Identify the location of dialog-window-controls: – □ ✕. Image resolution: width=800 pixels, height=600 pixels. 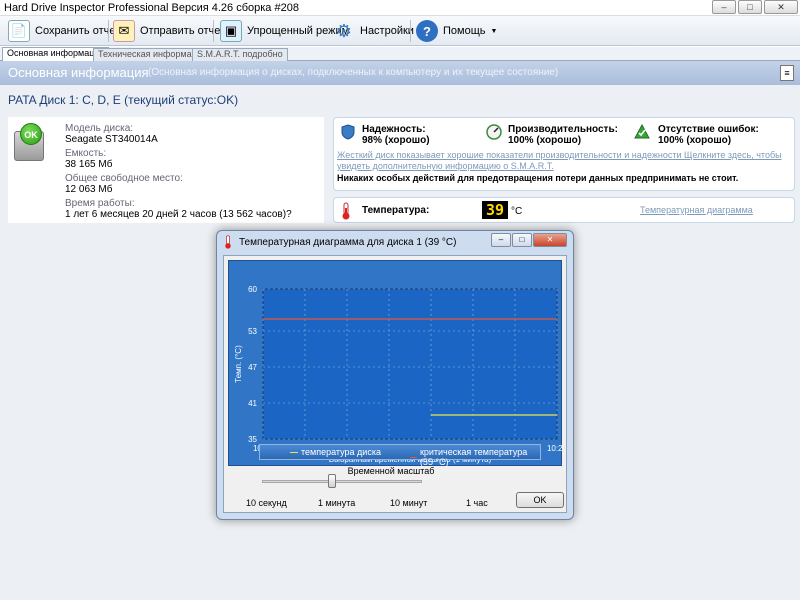
(529, 240).